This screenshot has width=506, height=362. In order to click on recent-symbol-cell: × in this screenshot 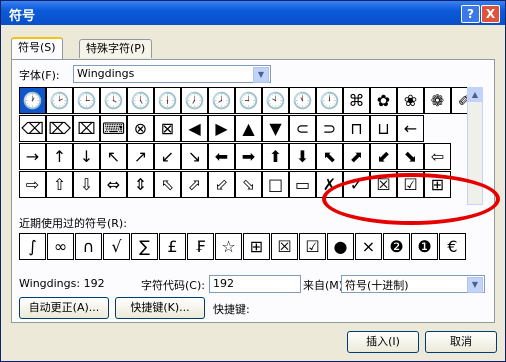, I will do `click(368, 246)`.